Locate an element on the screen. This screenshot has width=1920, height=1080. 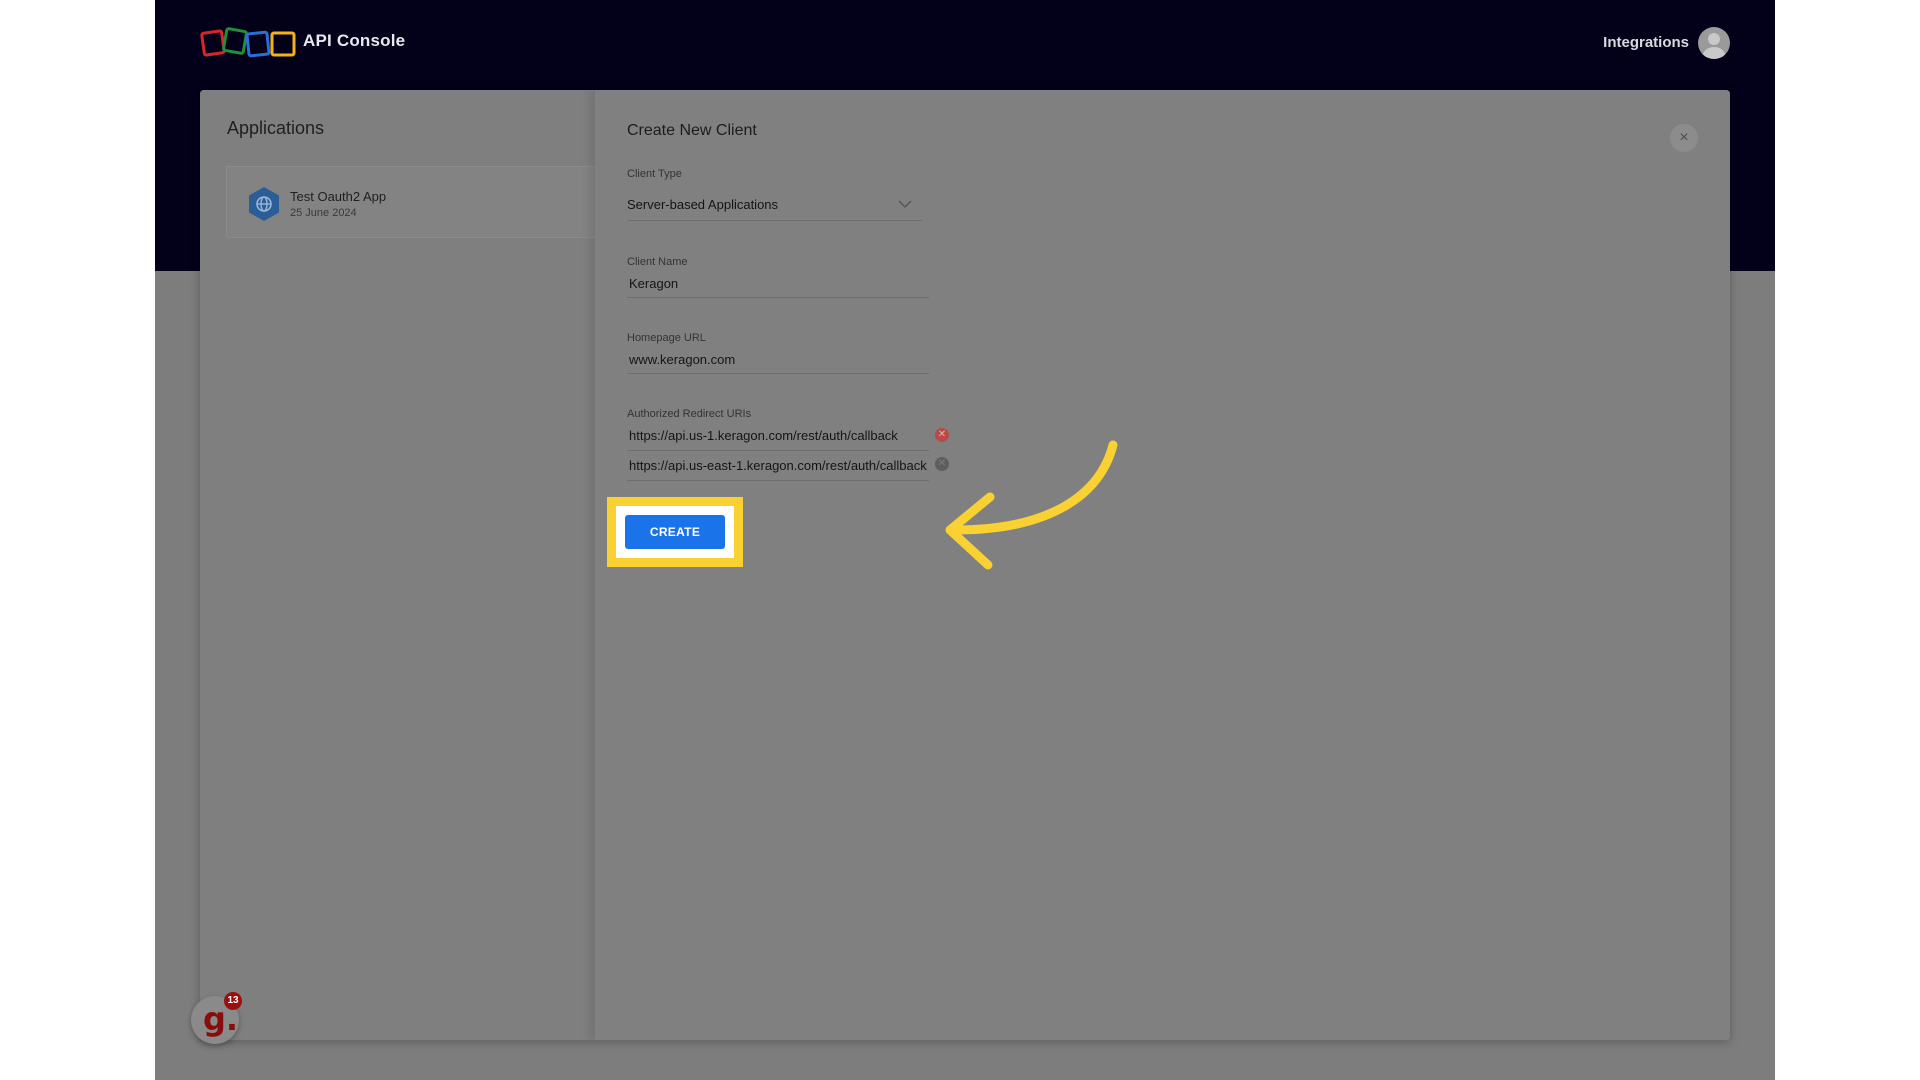
client-name-field: Keragon is located at coordinates (778, 287).